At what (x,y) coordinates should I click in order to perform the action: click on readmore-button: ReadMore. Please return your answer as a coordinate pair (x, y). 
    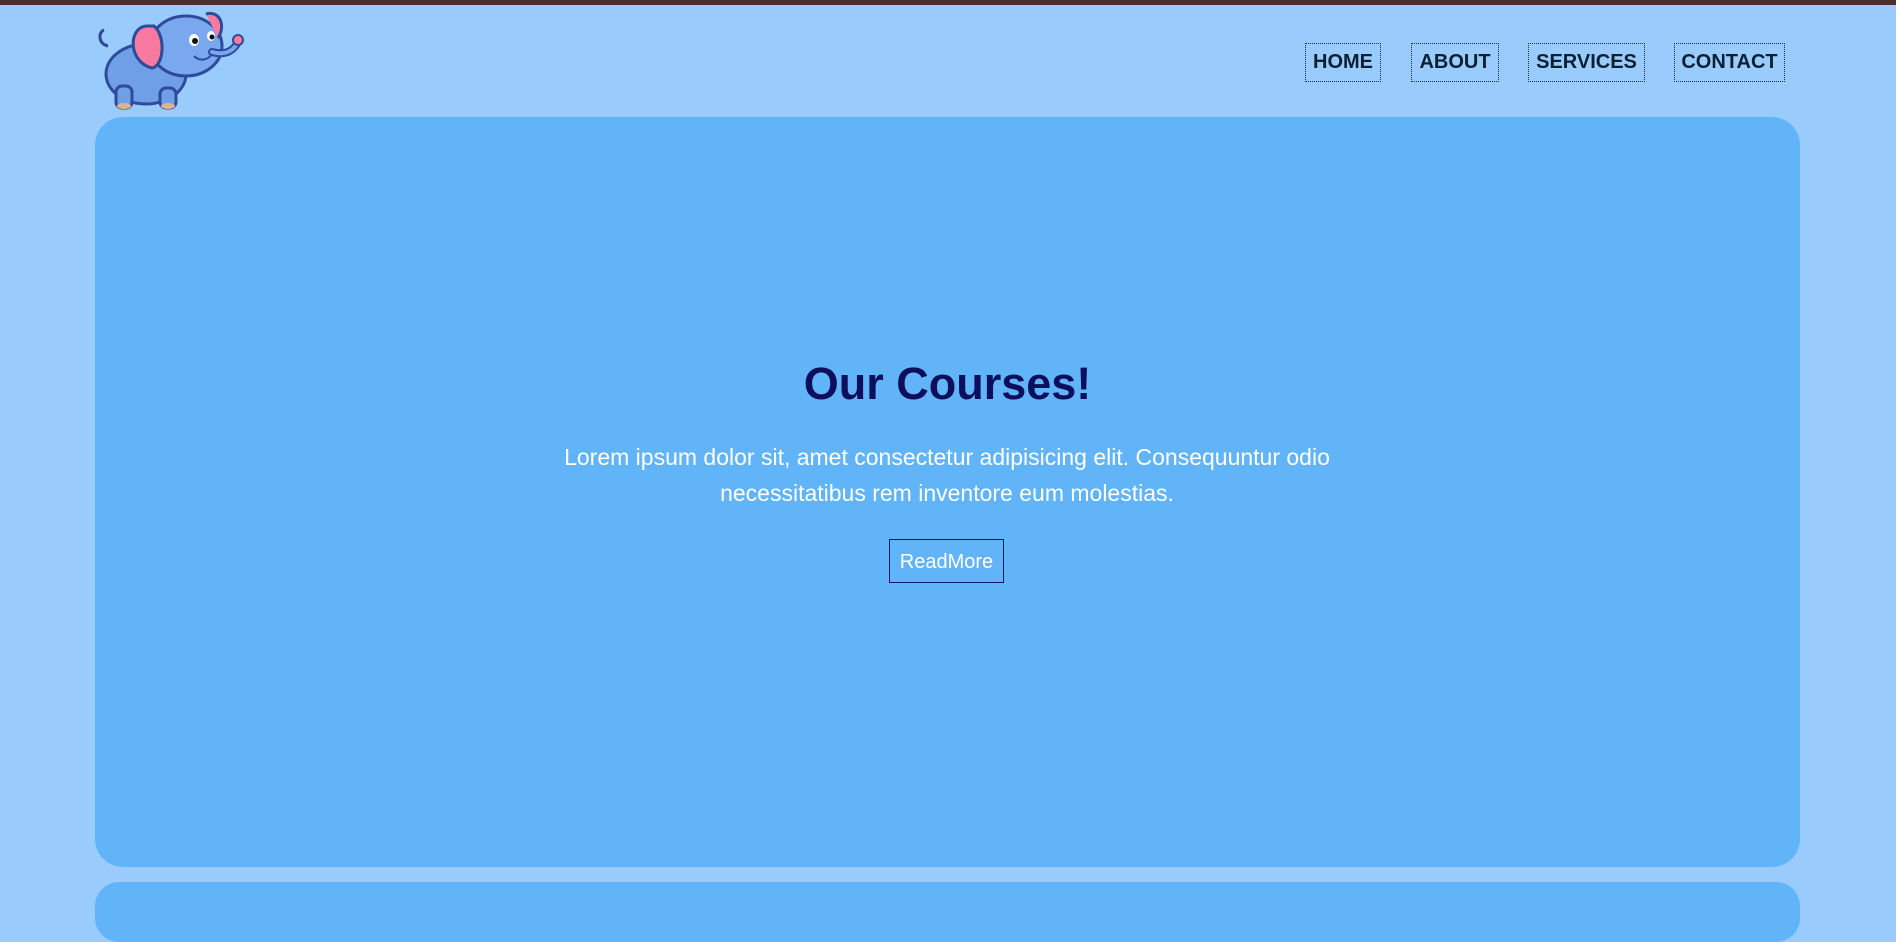
    Looking at the image, I should click on (946, 561).